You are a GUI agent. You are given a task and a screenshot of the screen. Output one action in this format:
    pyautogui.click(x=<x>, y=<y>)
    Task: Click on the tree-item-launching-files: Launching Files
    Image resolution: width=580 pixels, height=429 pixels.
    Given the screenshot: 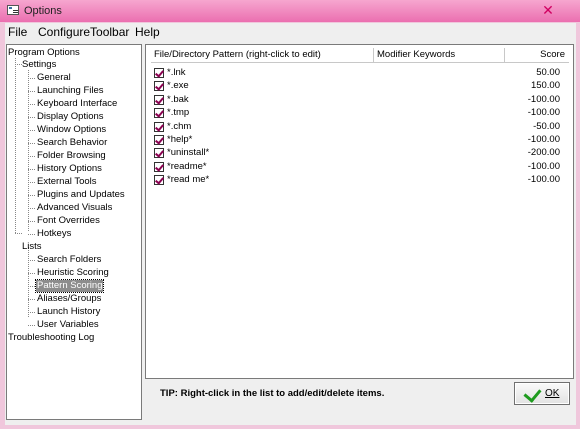 What is the action you would take?
    pyautogui.click(x=70, y=91)
    